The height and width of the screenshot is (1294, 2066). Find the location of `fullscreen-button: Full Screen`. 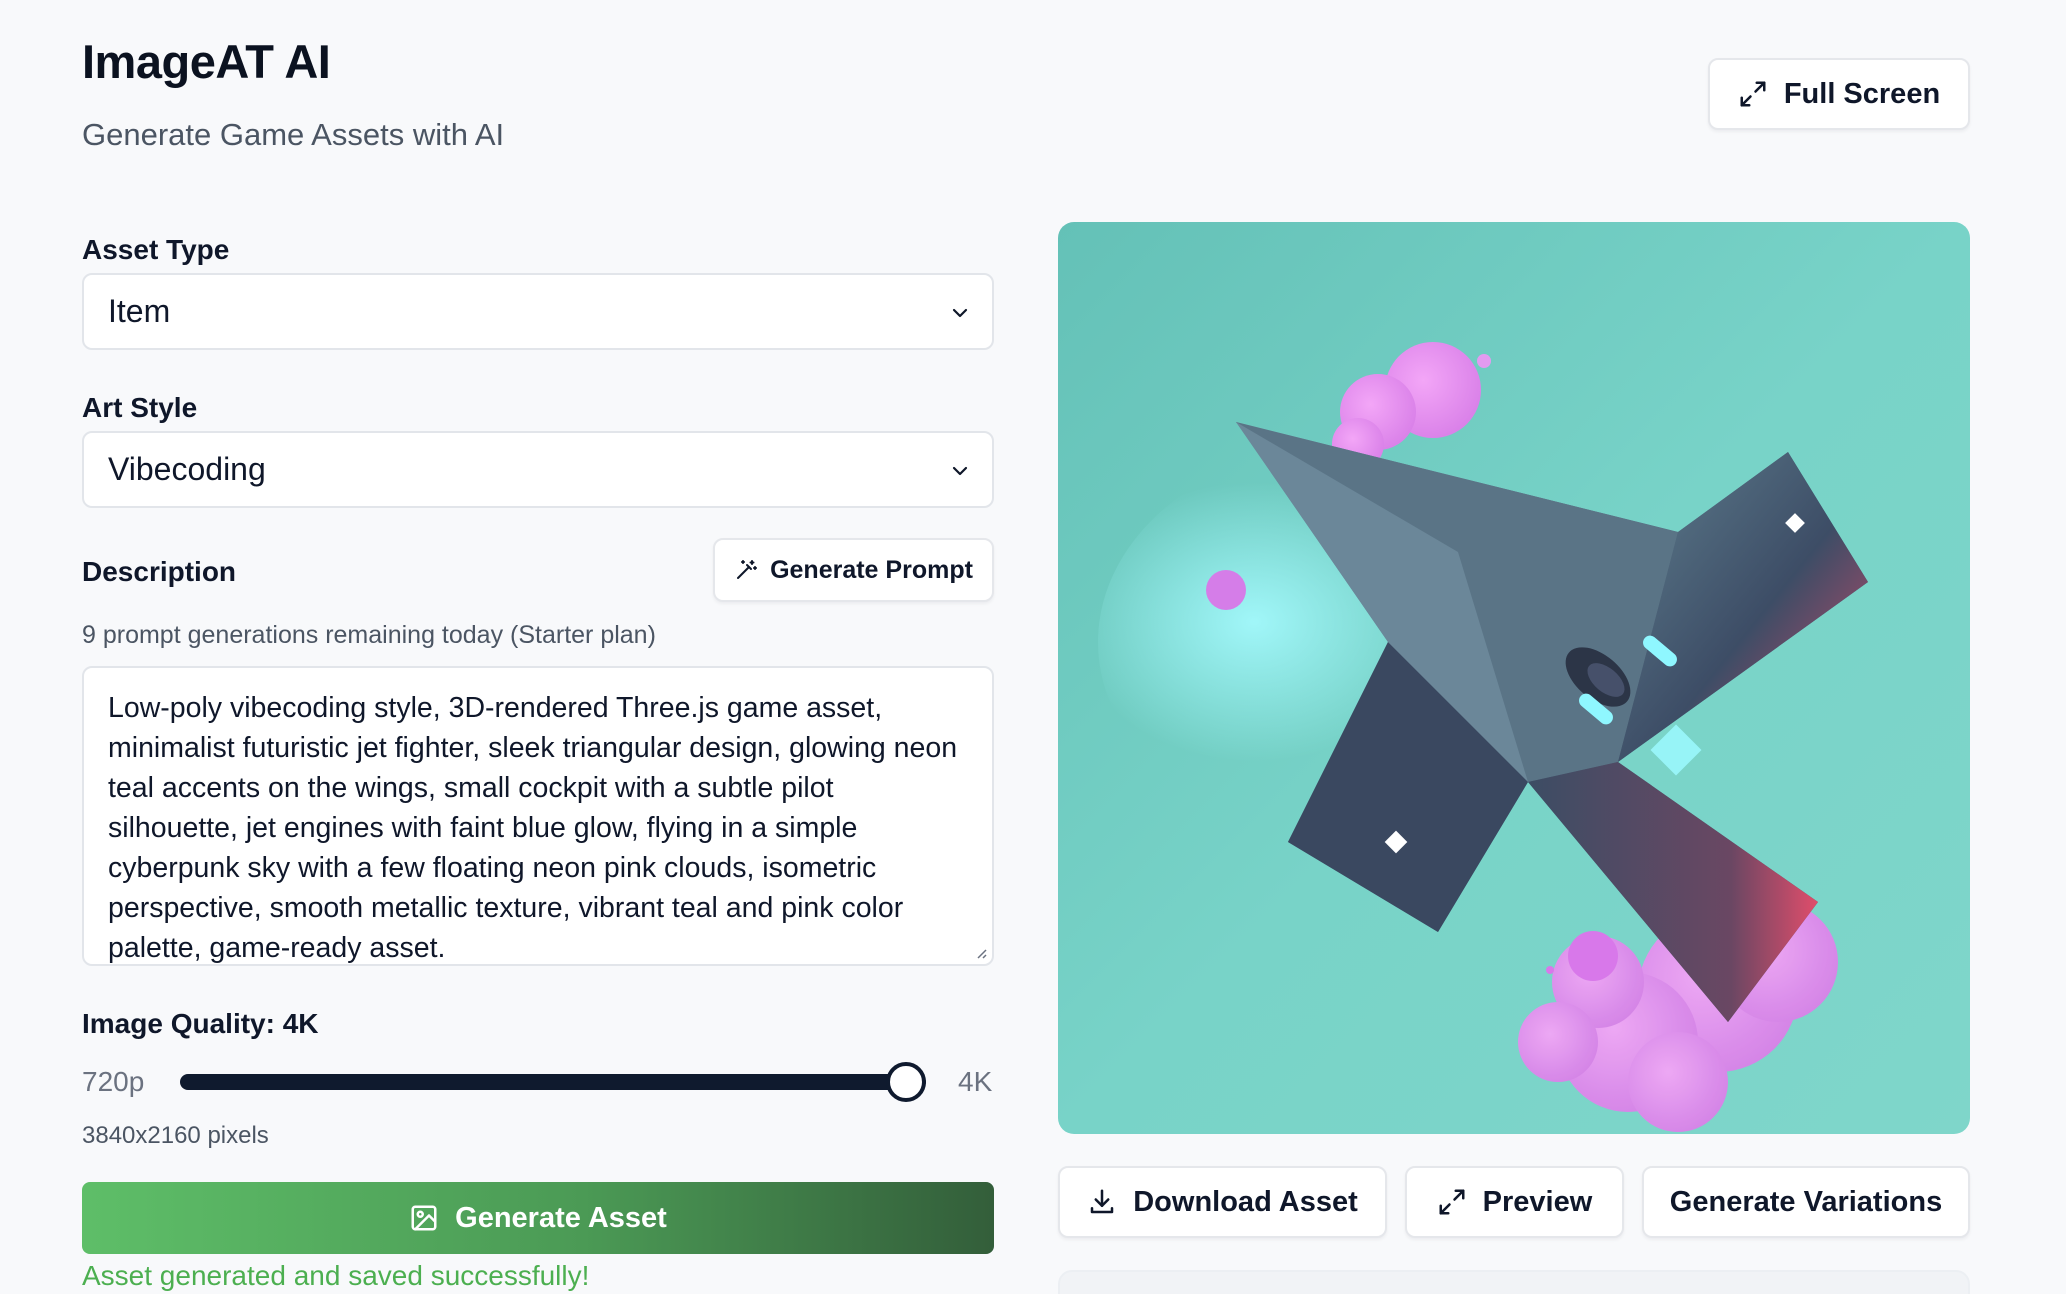

fullscreen-button: Full Screen is located at coordinates (1839, 94).